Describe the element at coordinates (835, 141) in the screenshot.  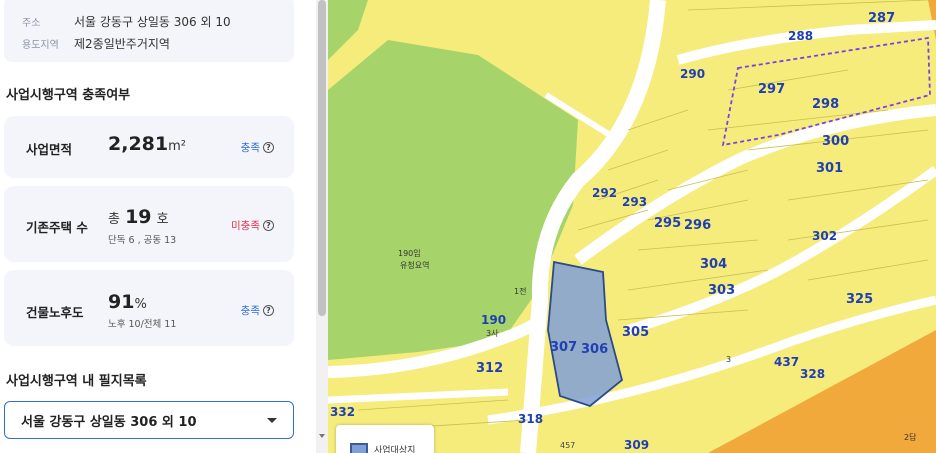
I see `map-label: 300` at that location.